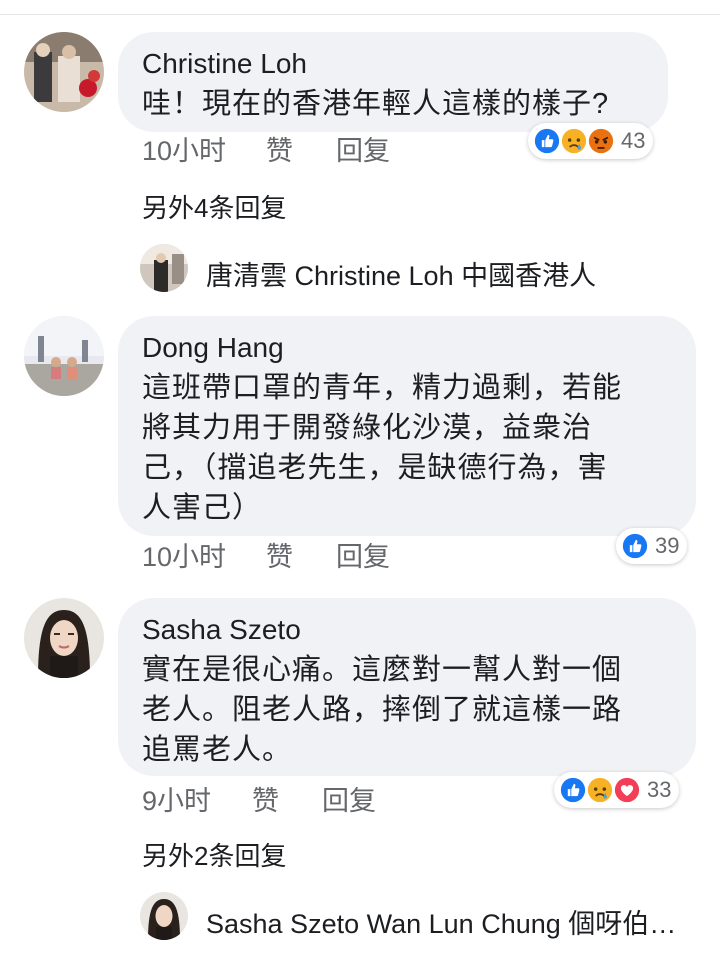 The image size is (720, 954). Describe the element at coordinates (652, 546) in the screenshot. I see `reaction-summary: 39` at that location.